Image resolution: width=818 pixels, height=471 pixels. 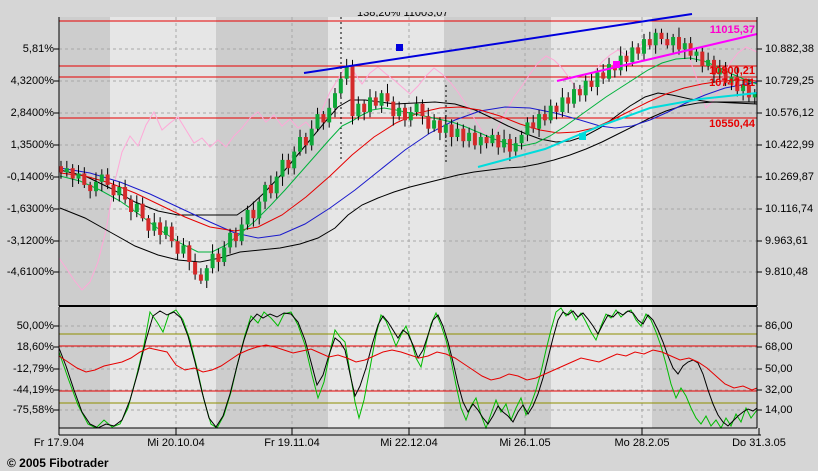 What do you see at coordinates (616, 64) in the screenshot?
I see `magenta-trendline-handle` at bounding box center [616, 64].